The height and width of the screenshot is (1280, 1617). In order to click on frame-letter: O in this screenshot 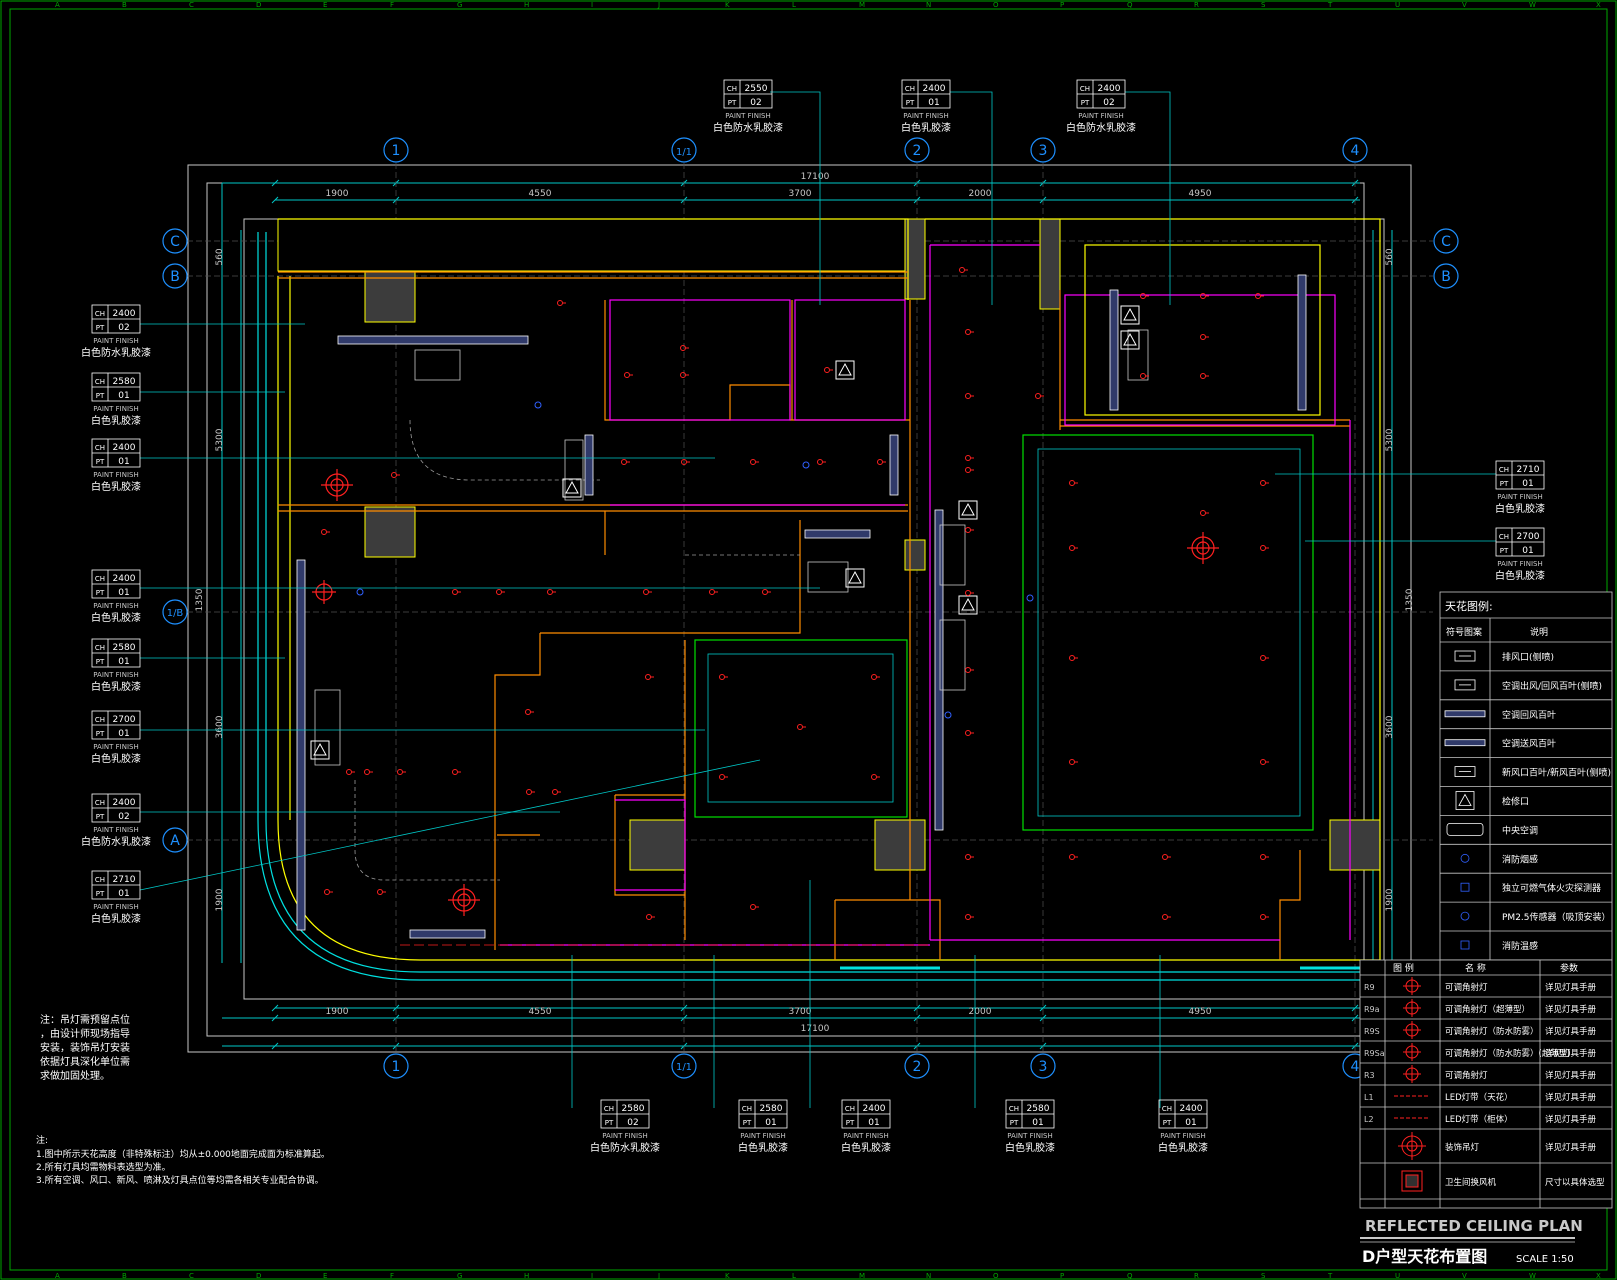, I will do `click(996, 5)`.